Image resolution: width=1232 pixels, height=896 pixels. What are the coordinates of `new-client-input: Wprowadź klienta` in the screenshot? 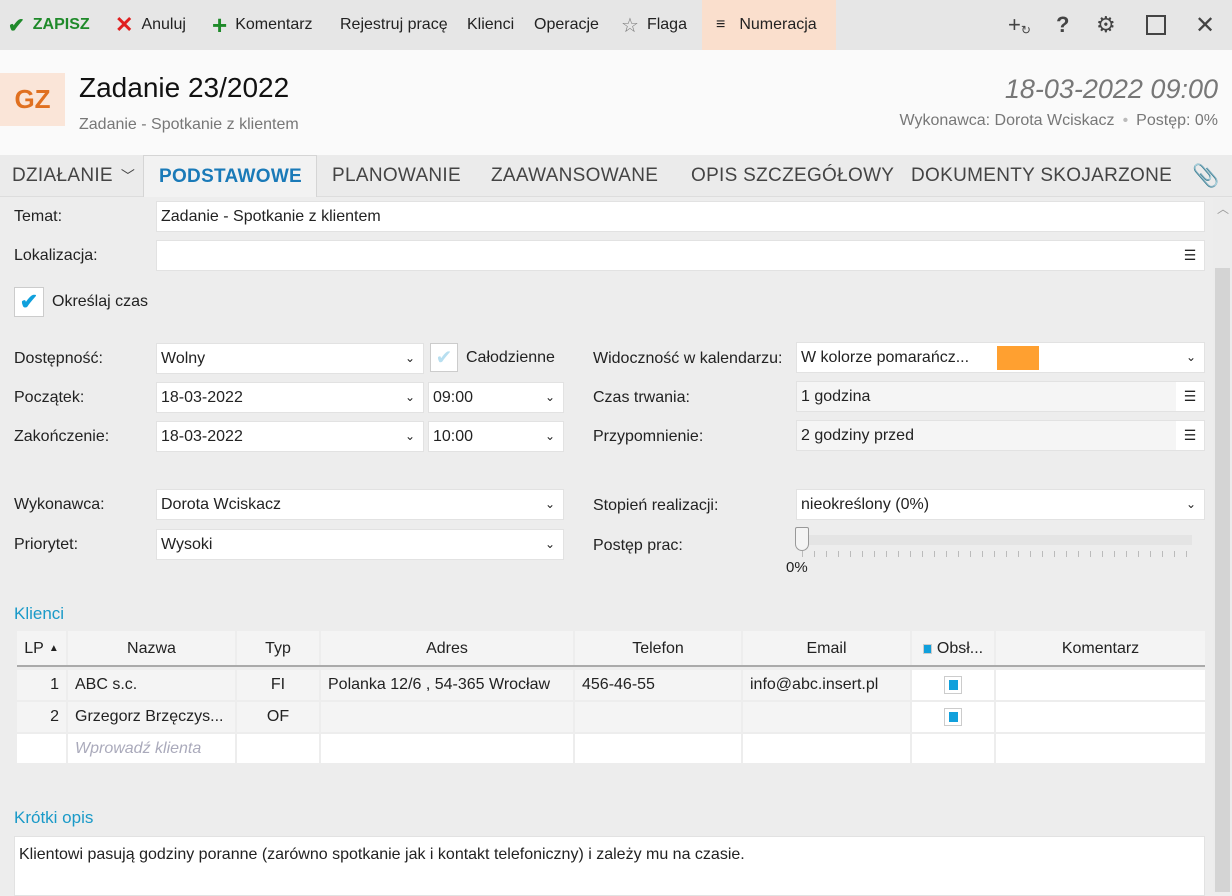 It's located at (151, 748).